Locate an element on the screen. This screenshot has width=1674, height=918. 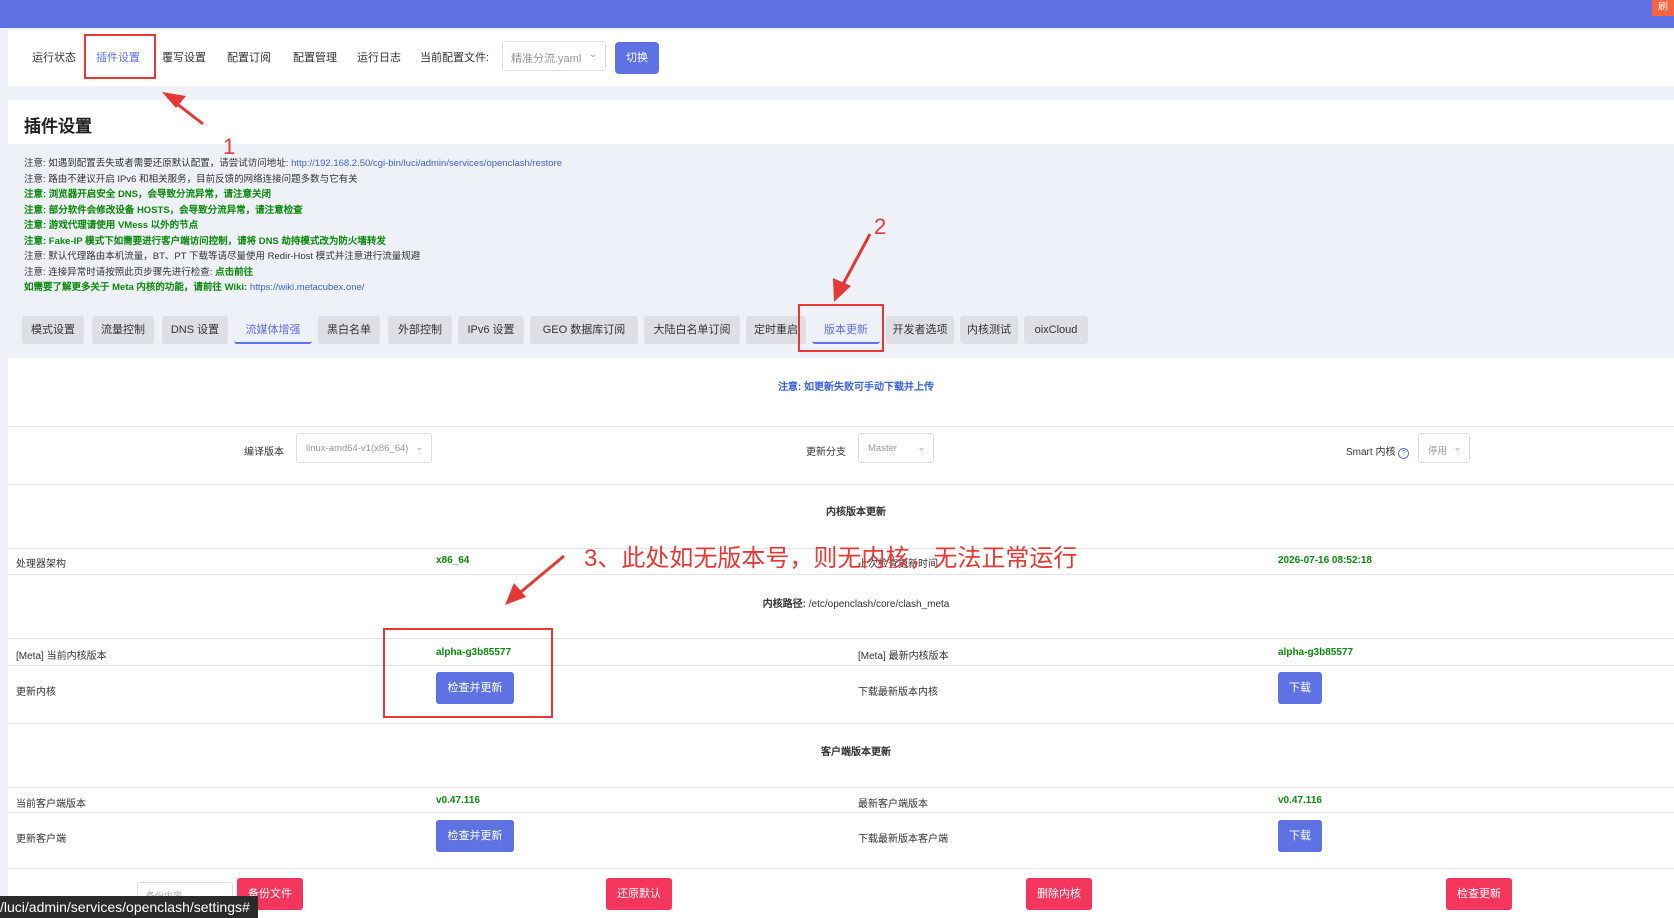
latest-core-label: [Meta] 最新内核版本 is located at coordinates (903, 656).